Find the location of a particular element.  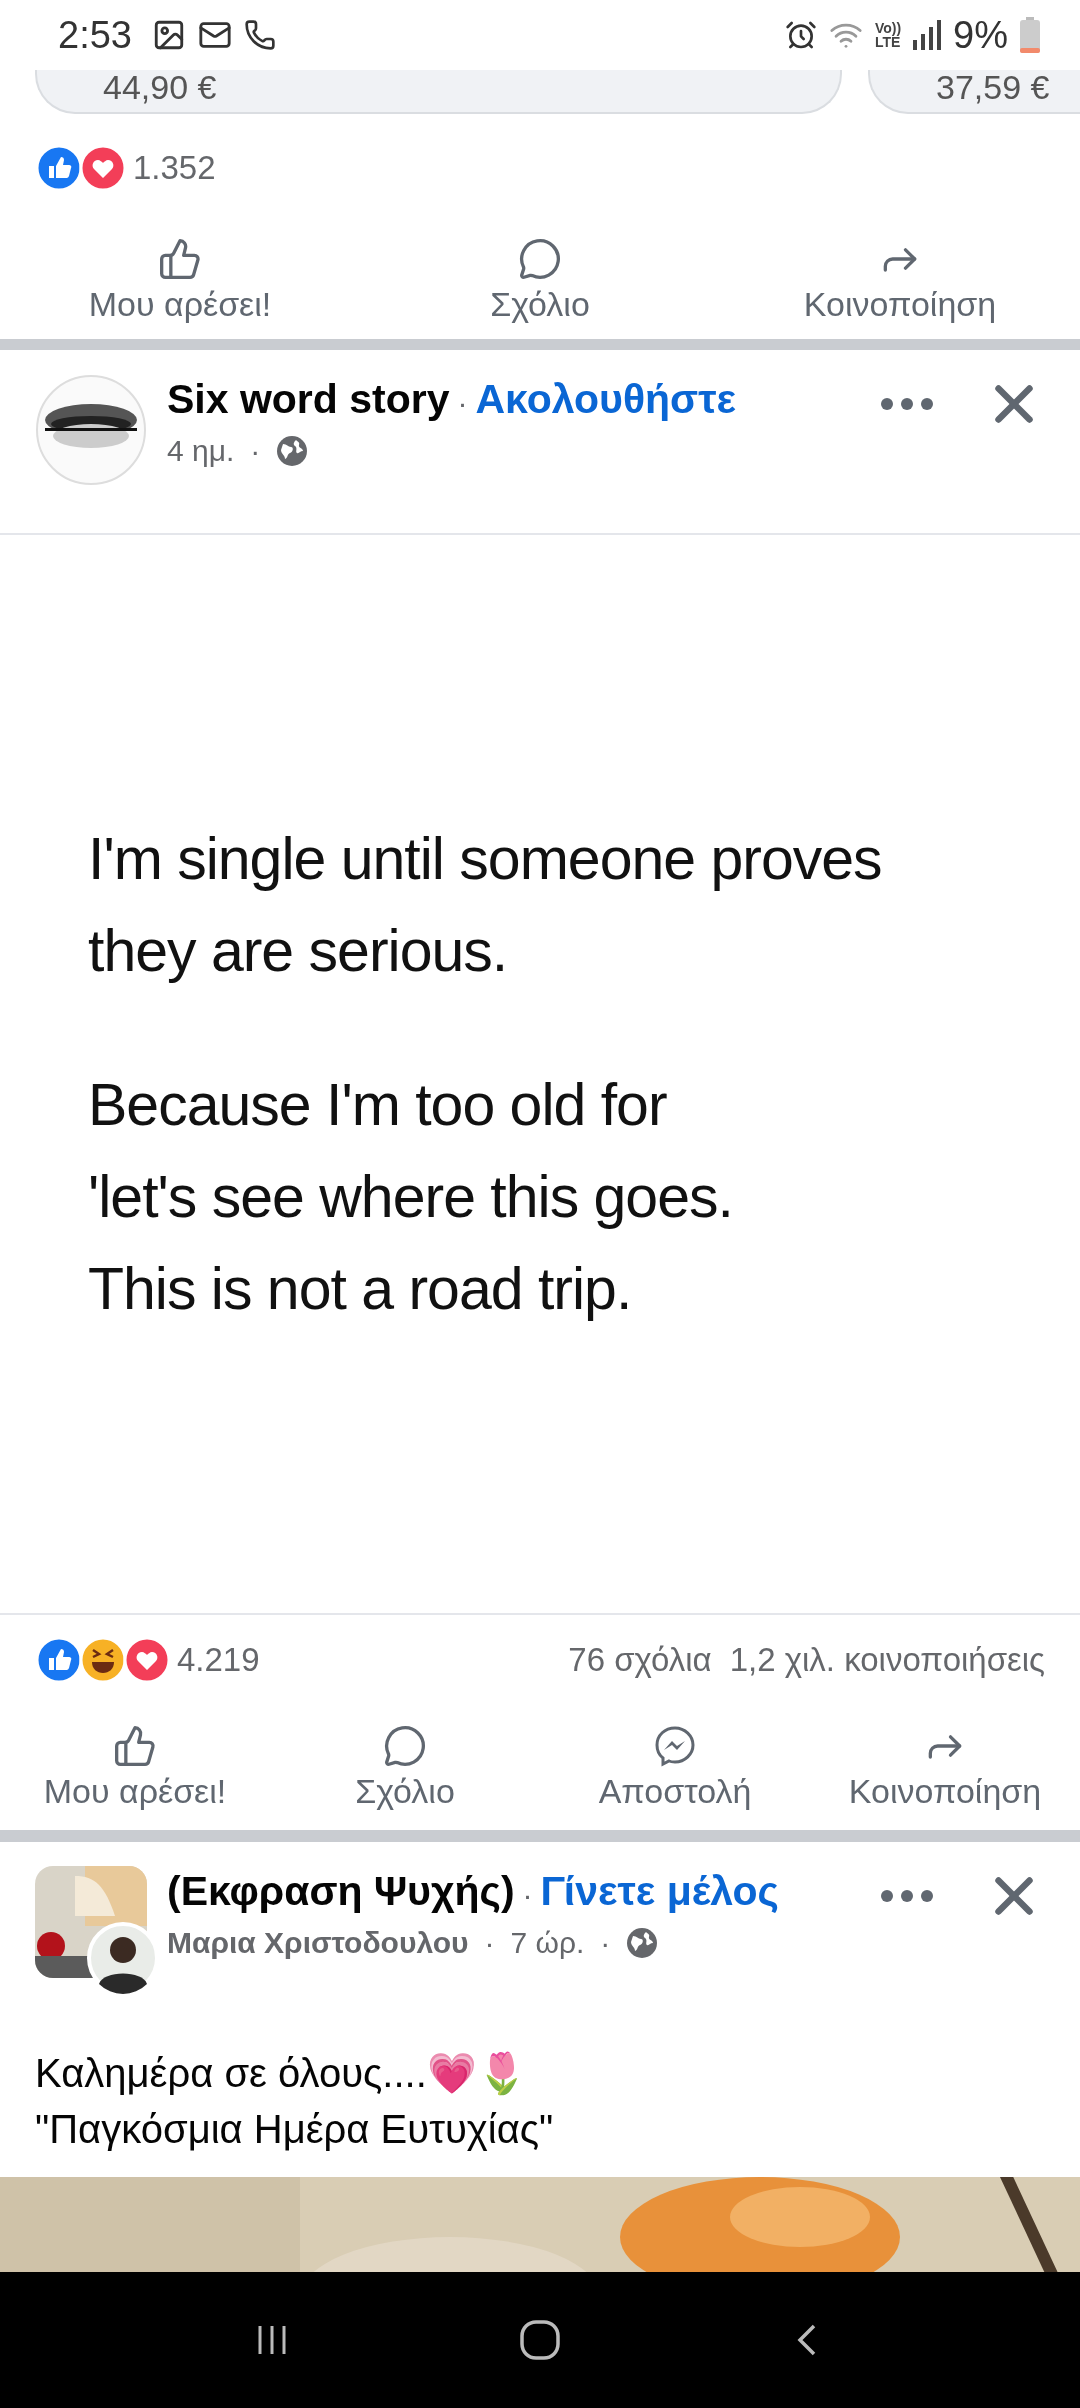

image-text-line: 'let's see where this goes. is located at coordinates (411, 1197).